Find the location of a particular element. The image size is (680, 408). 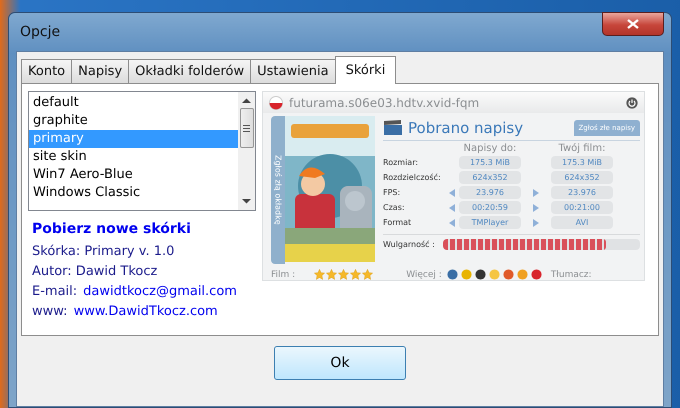

vulgarity-label: Wulgarność : is located at coordinates (409, 244).